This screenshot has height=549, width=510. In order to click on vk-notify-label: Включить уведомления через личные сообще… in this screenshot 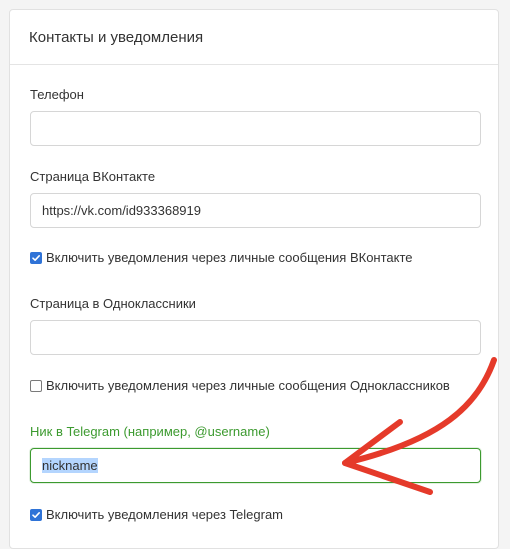, I will do `click(229, 257)`.